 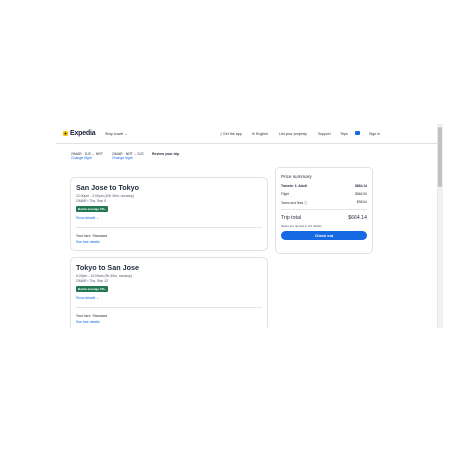 I want to click on flight-meta: 2/MAR • Thu, Sep 12, so click(x=92, y=281).